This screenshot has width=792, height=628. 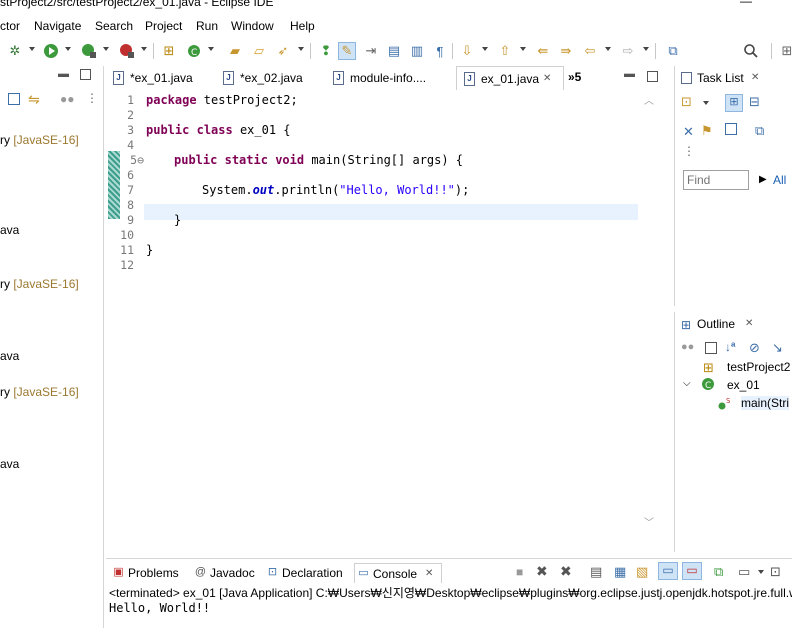 I want to click on chevron-down-icon: ⌵, so click(x=687, y=383).